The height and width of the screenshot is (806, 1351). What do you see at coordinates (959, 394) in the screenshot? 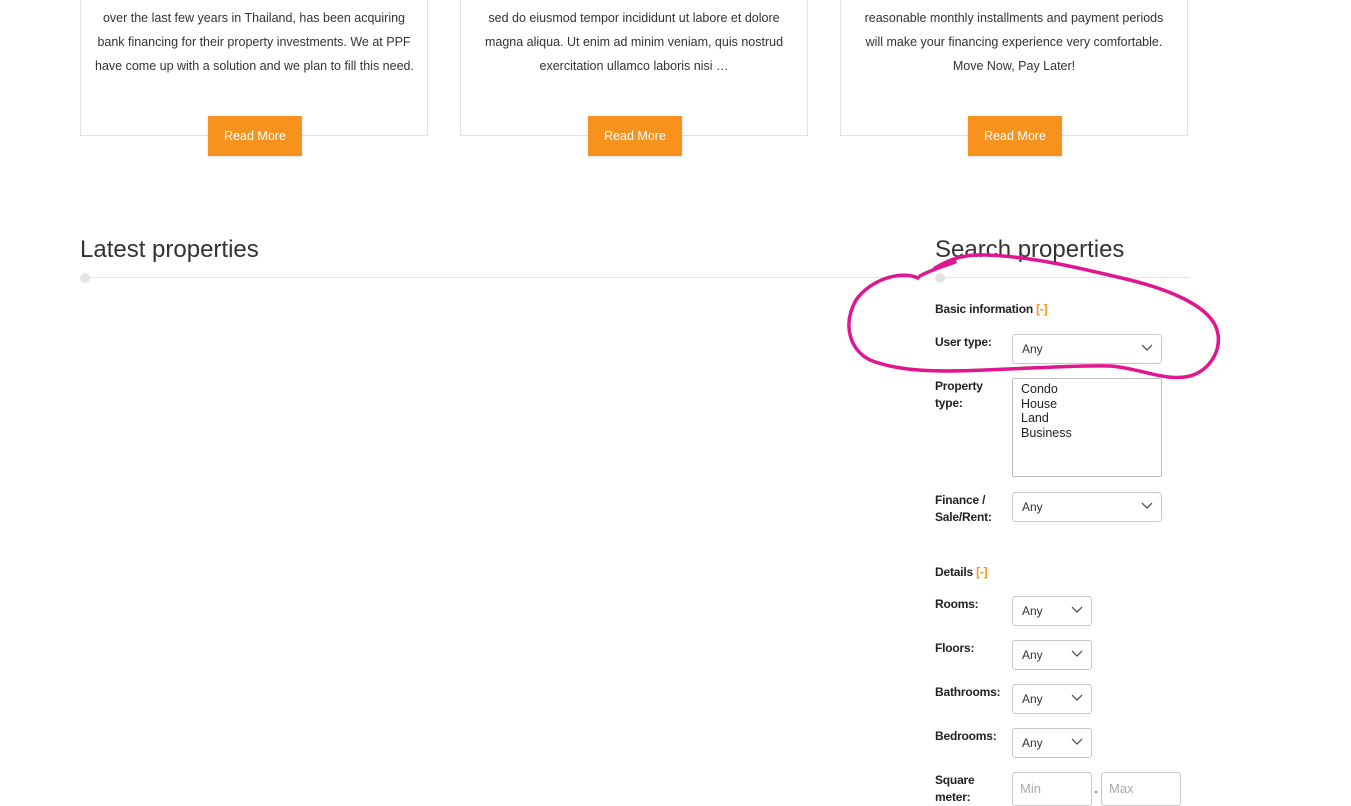
I see `property-type-label: Property type:` at bounding box center [959, 394].